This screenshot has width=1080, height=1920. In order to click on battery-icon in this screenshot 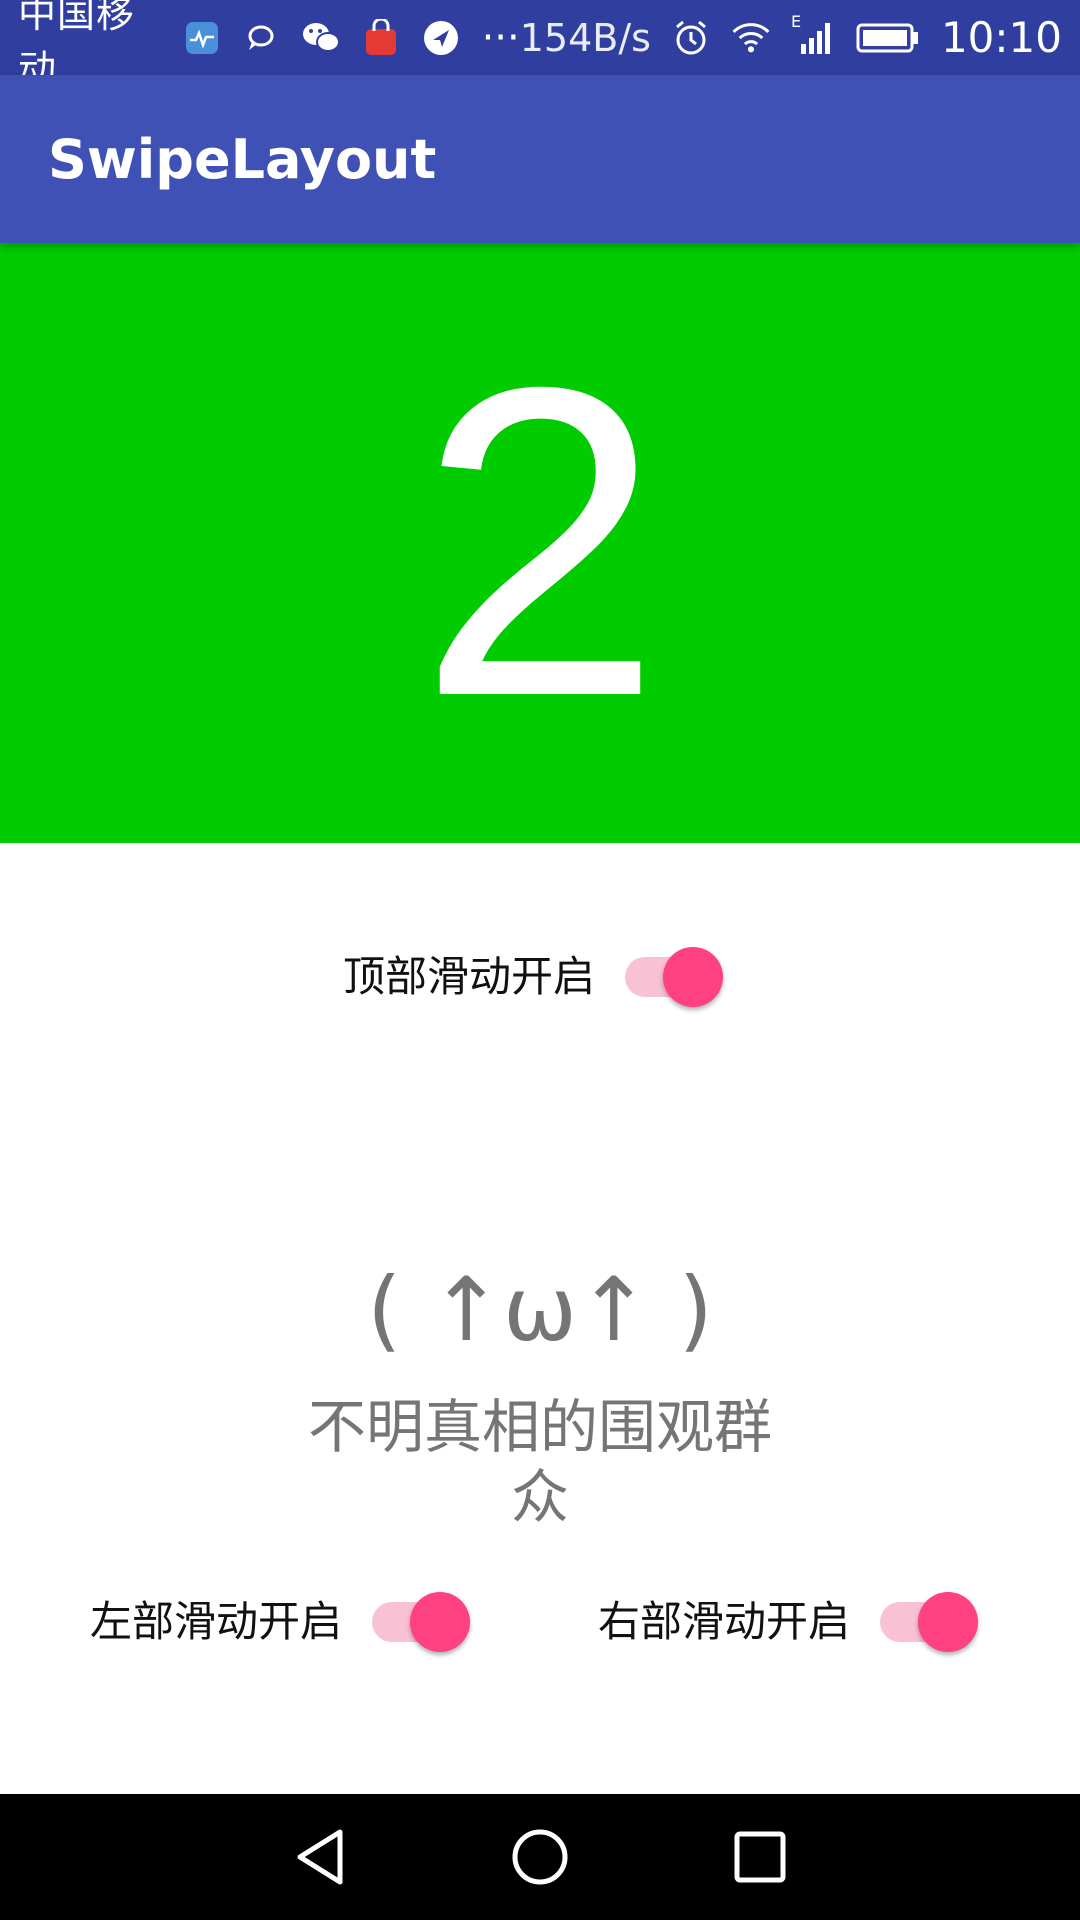, I will do `click(888, 38)`.